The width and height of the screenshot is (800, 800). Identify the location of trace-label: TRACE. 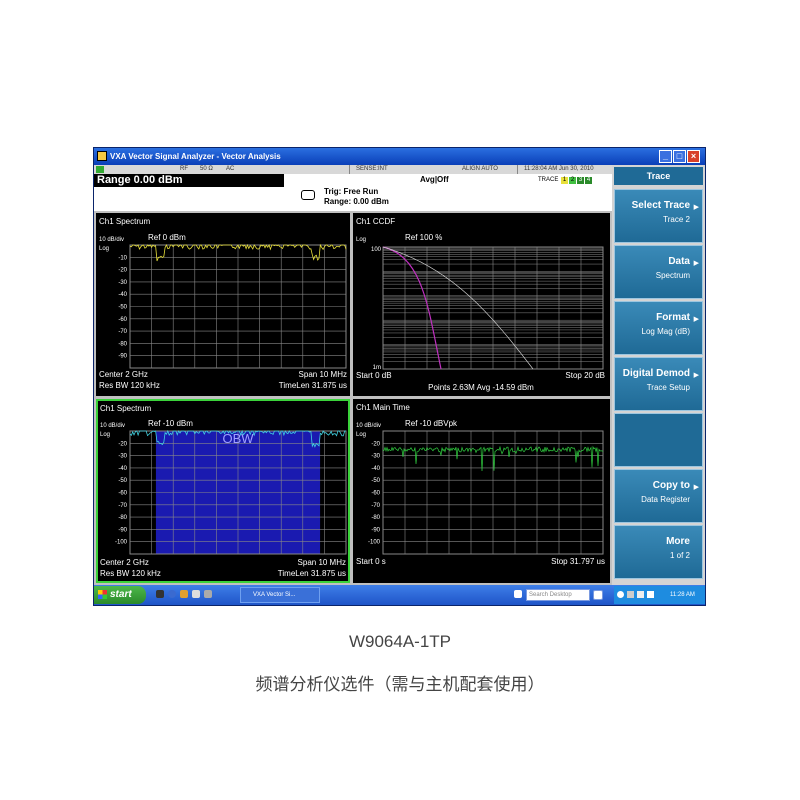
(548, 180).